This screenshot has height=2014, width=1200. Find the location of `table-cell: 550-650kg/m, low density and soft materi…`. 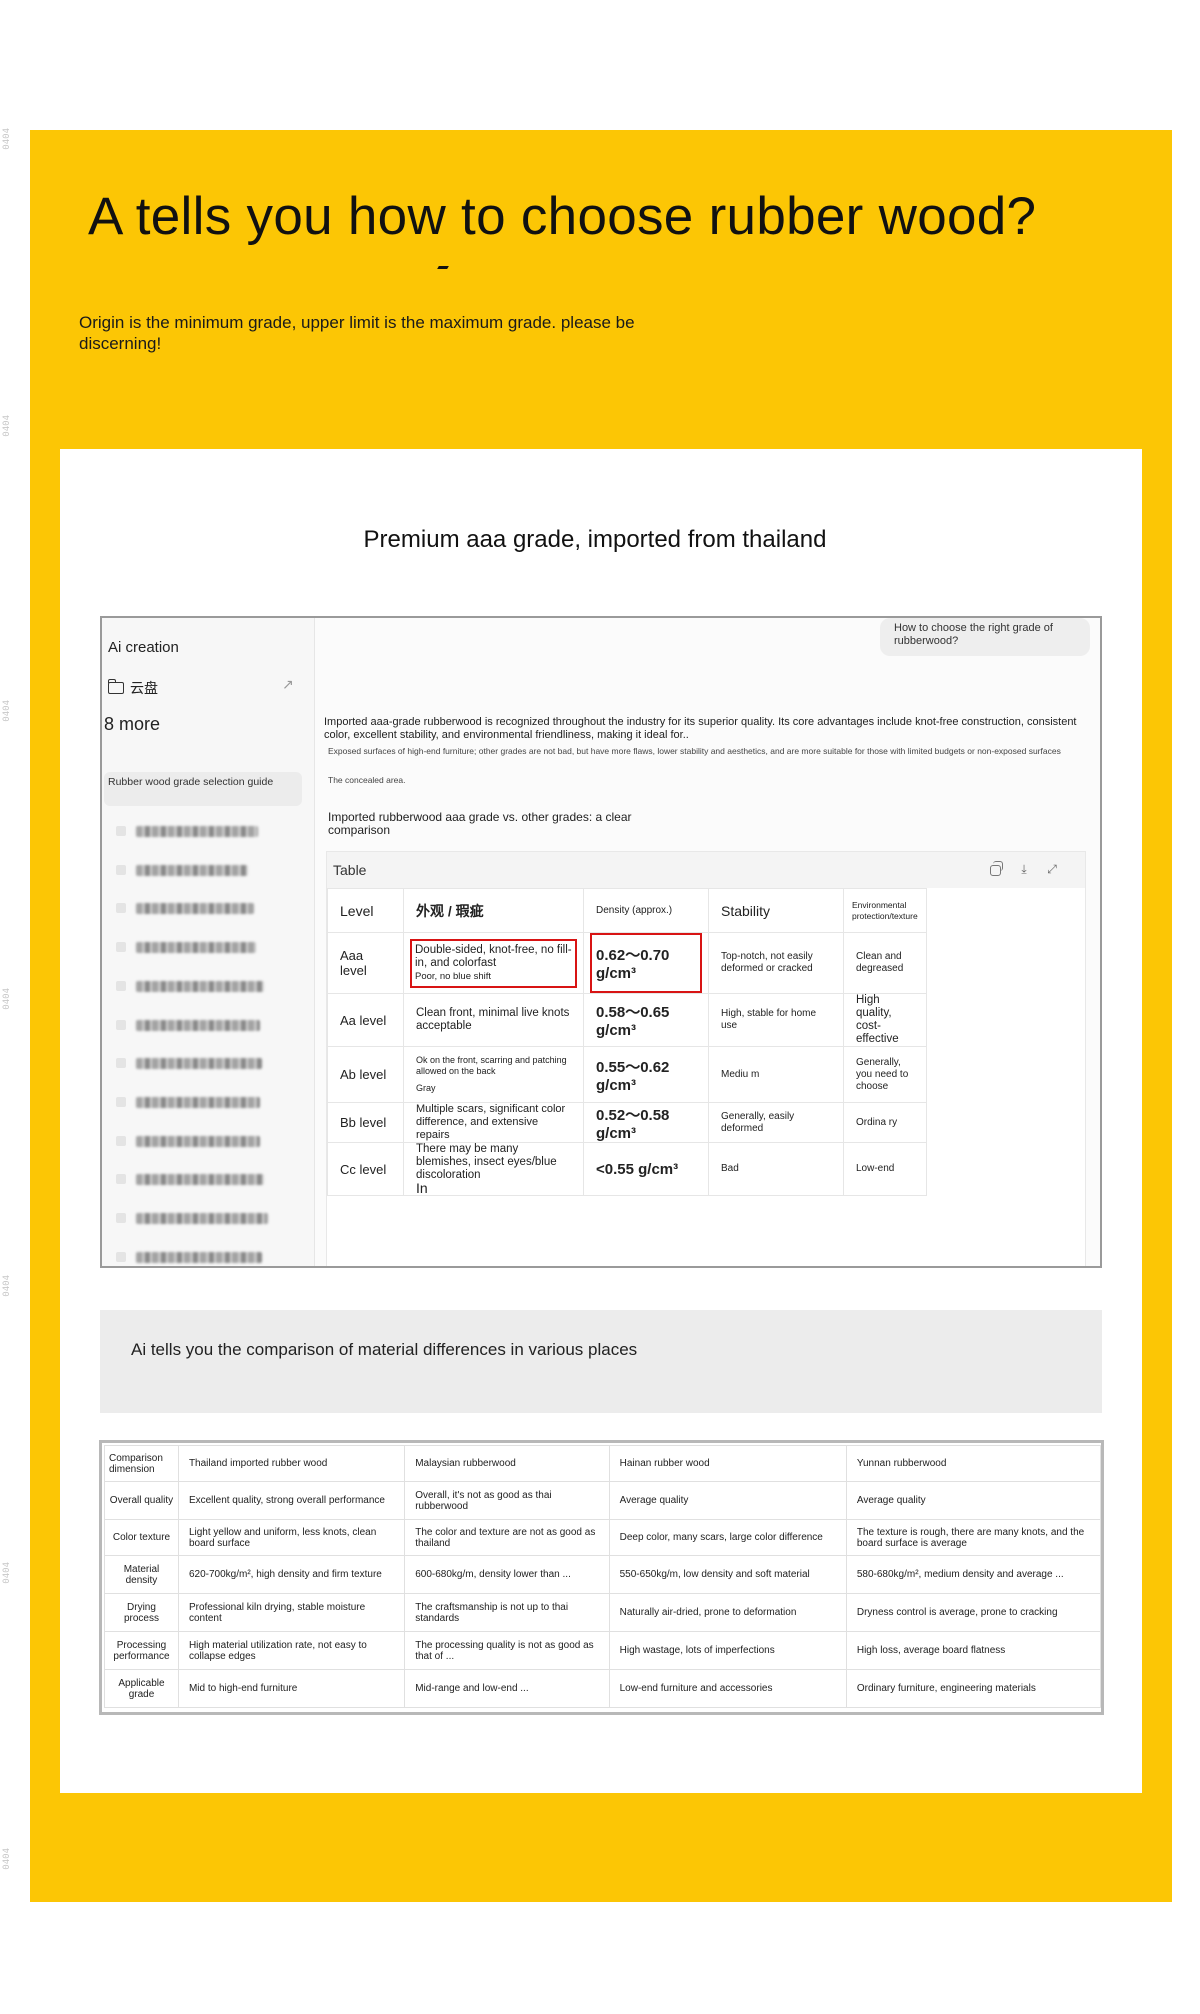

table-cell: 550-650kg/m, low density and soft materi… is located at coordinates (727, 1574).